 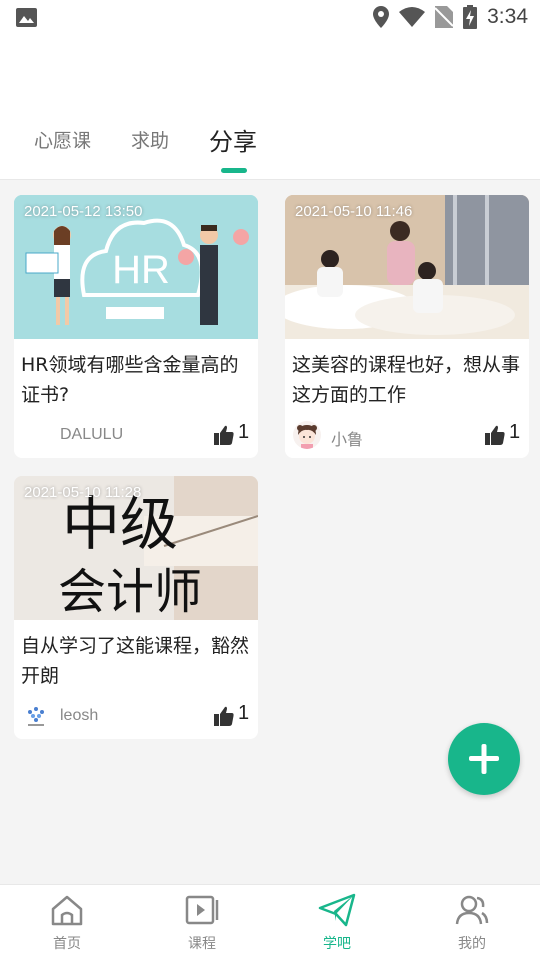 I want to click on nav-home: 首页, so click(x=67, y=923).